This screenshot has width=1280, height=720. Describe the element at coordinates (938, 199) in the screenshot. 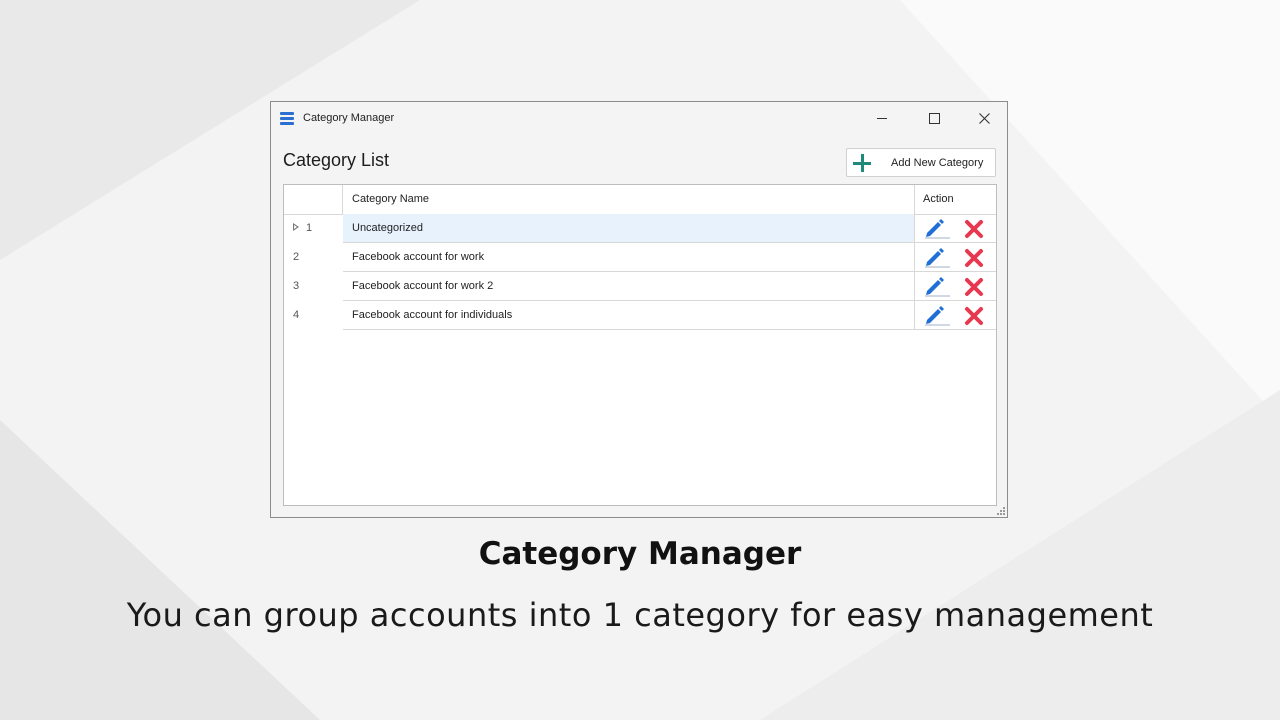

I see `column-header-action: Action` at that location.